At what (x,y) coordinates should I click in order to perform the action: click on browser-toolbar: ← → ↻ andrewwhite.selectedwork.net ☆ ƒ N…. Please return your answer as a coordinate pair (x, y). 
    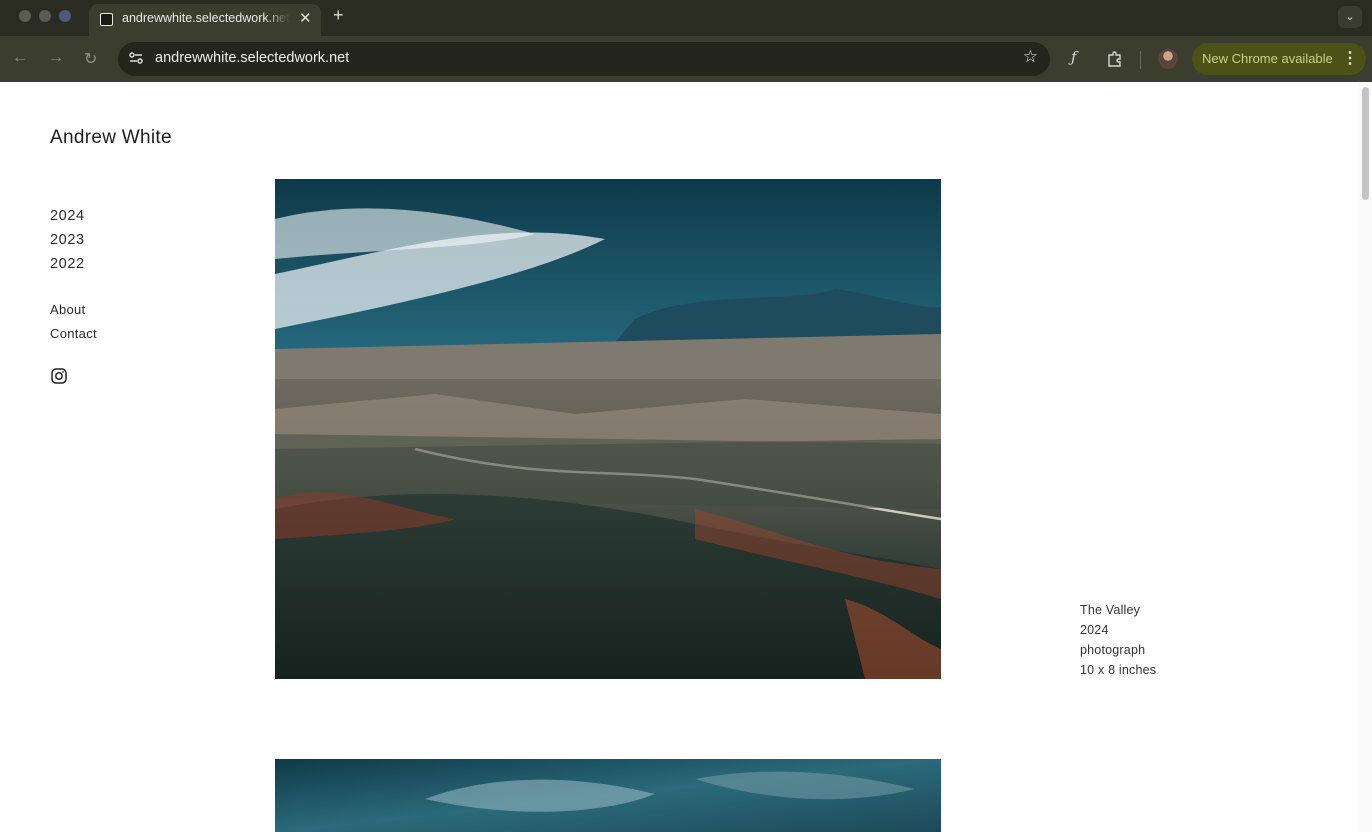
    Looking at the image, I should click on (686, 59).